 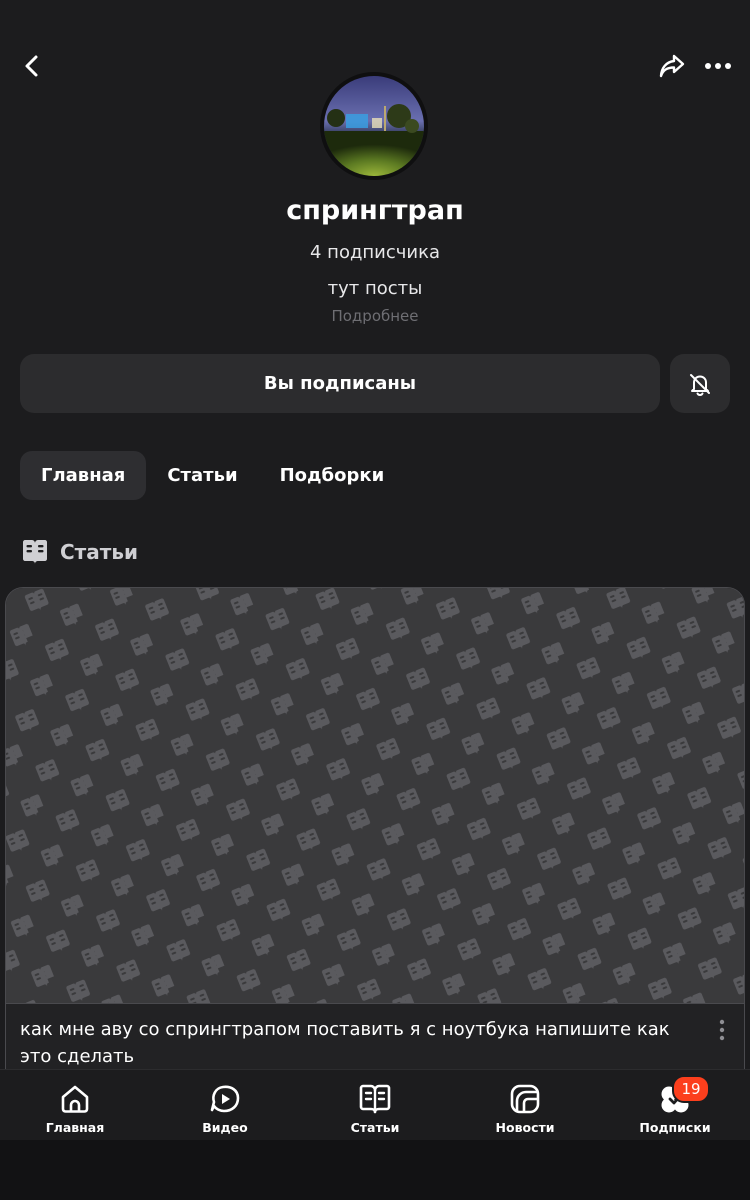 I want to click on subscribed-button: Вы подписаны, so click(x=340, y=383).